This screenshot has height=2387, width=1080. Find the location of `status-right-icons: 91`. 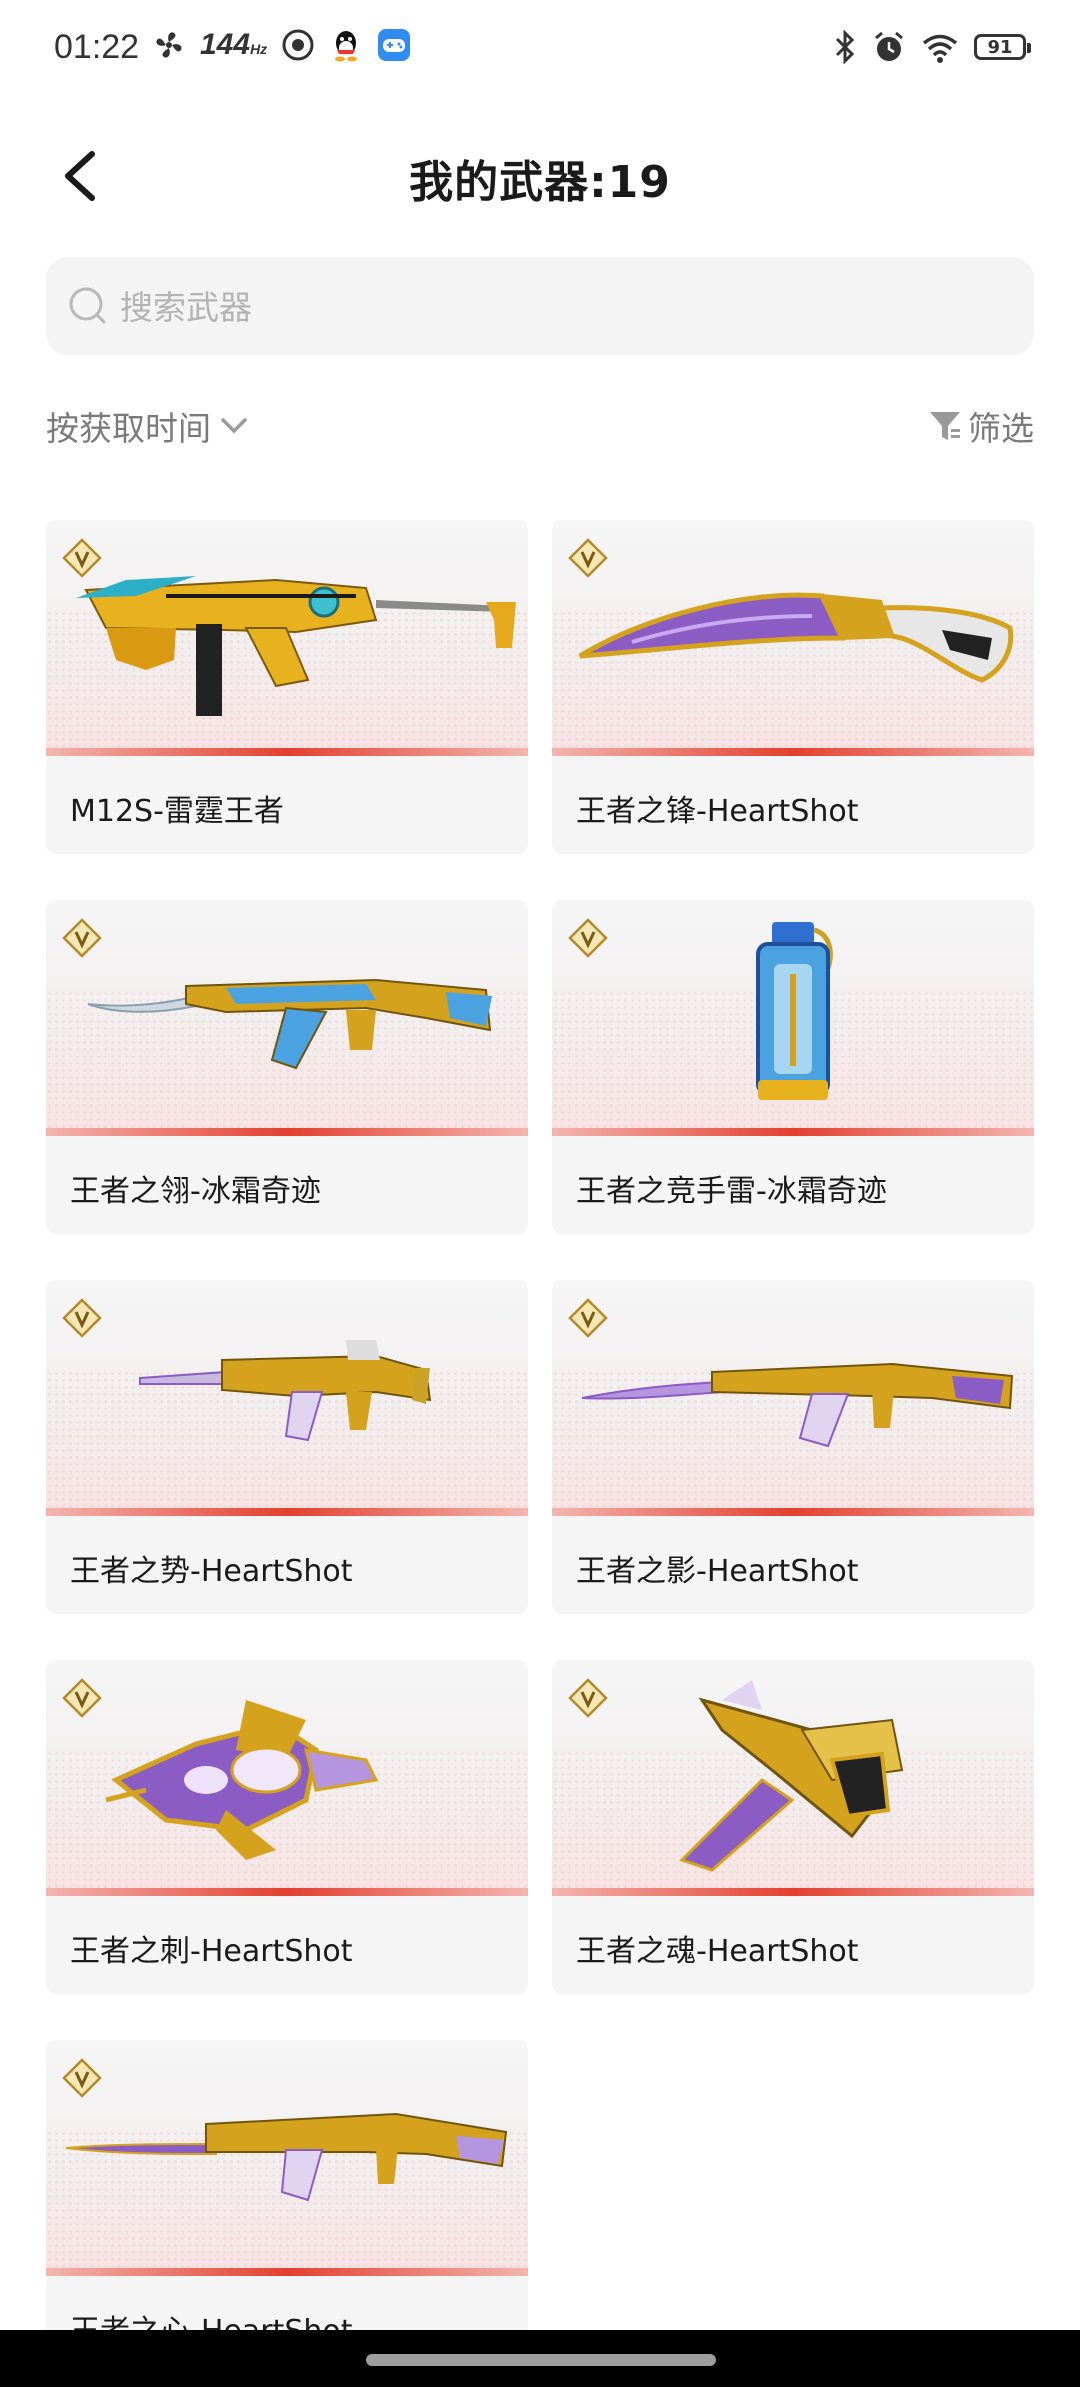

status-right-icons: 91 is located at coordinates (931, 47).